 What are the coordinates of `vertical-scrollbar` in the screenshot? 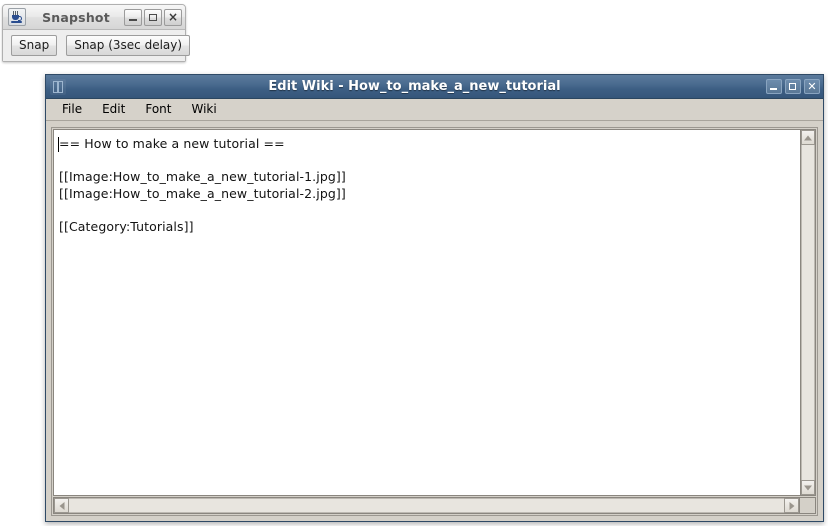 It's located at (808, 312).